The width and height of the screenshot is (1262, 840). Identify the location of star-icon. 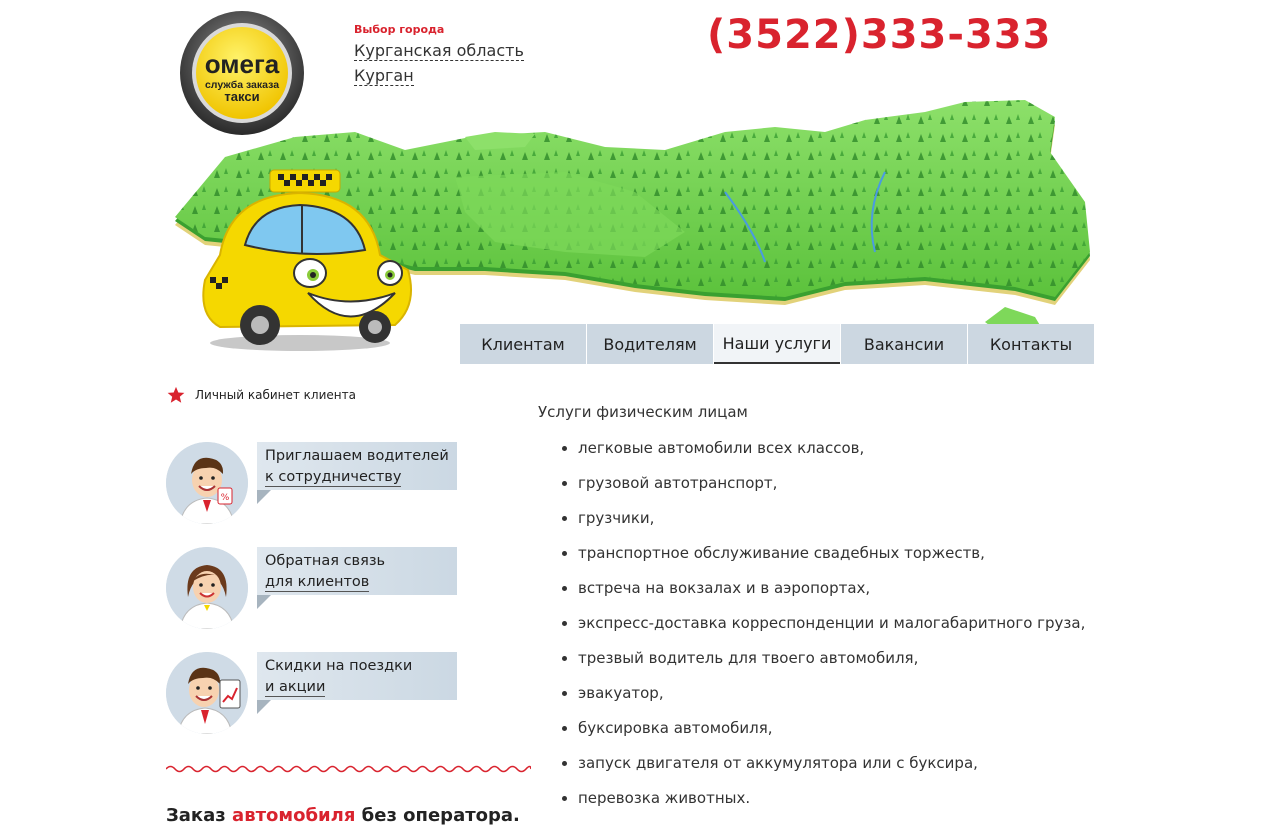
(176, 394).